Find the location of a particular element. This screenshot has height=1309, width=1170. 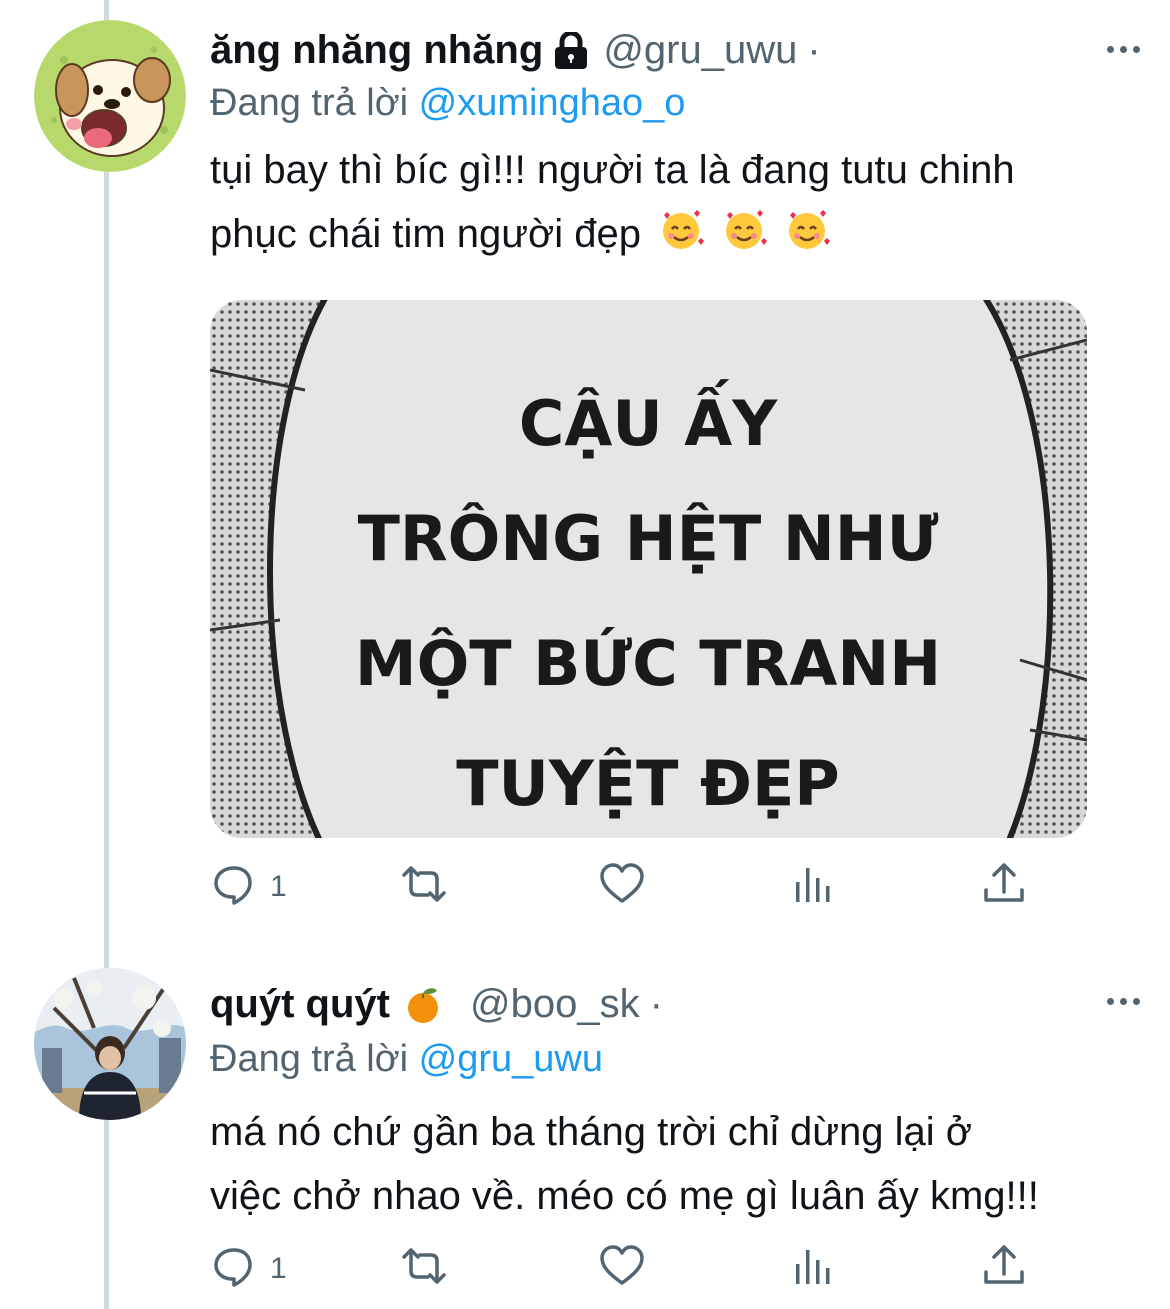

tweet-header: ăng nhăng nhăng @gru_uwu · is located at coordinates (515, 50).